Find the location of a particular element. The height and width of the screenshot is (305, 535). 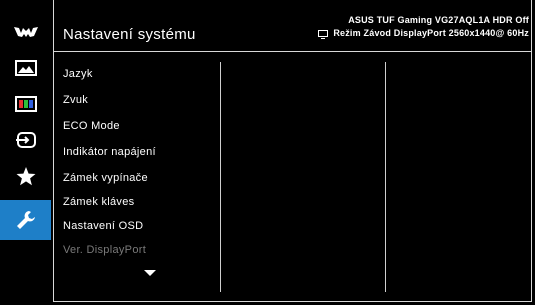

favorite-star-icon is located at coordinates (26, 176).